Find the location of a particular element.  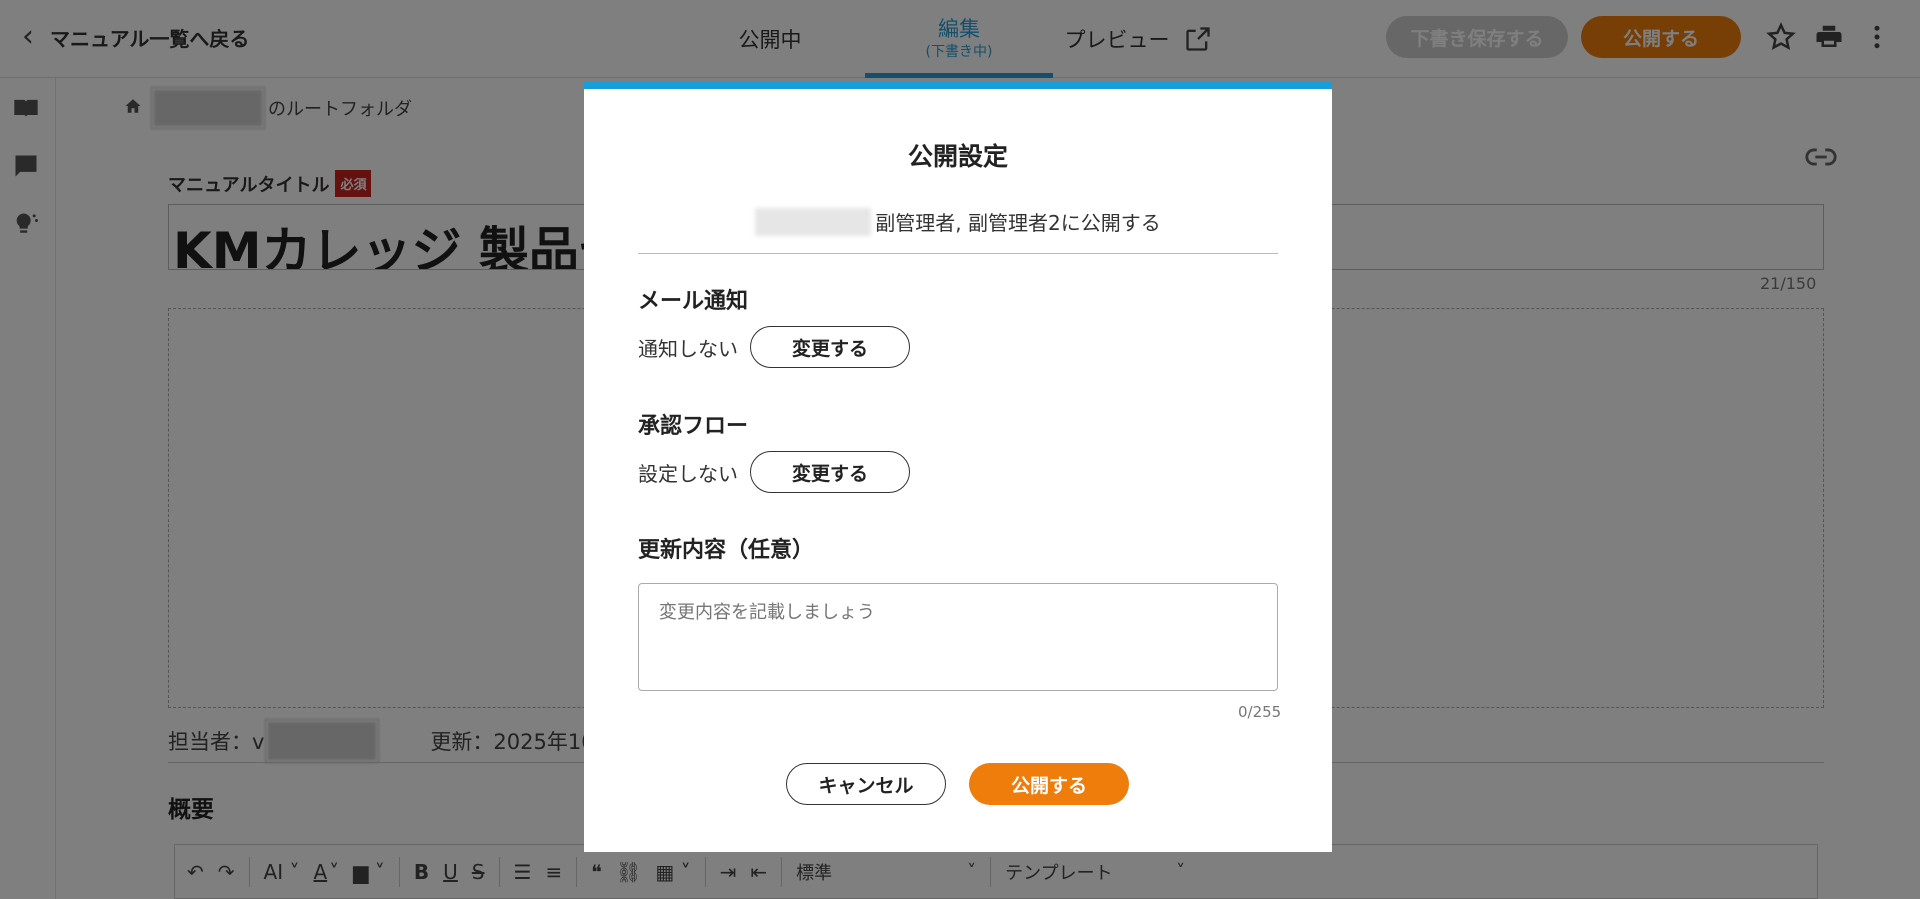

approval-flow-heading: 承認フロー is located at coordinates (693, 426).